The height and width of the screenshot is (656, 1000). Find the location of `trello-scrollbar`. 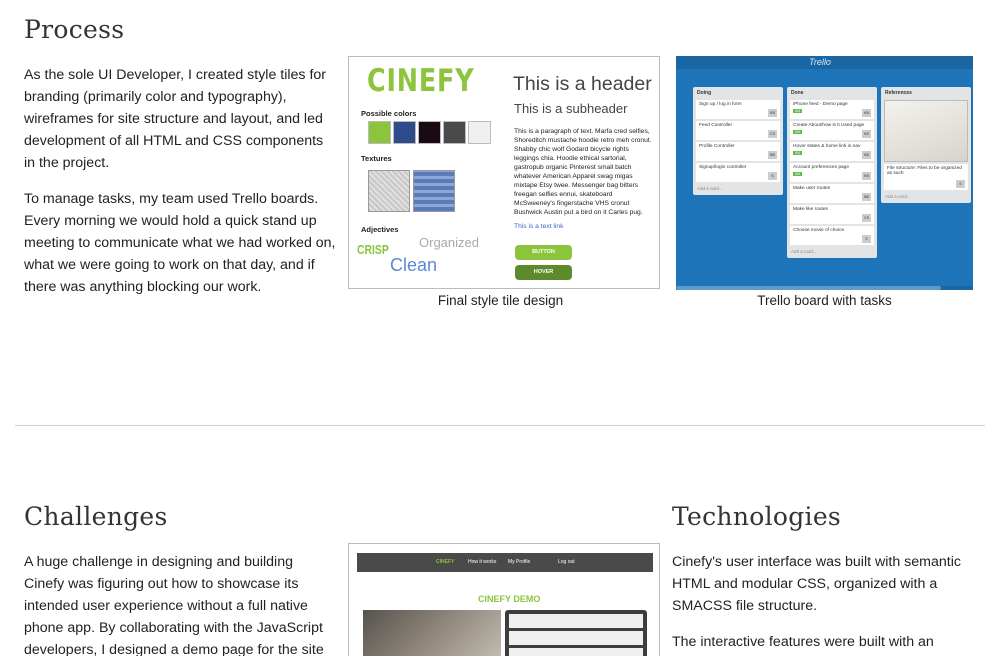

trello-scrollbar is located at coordinates (824, 288).